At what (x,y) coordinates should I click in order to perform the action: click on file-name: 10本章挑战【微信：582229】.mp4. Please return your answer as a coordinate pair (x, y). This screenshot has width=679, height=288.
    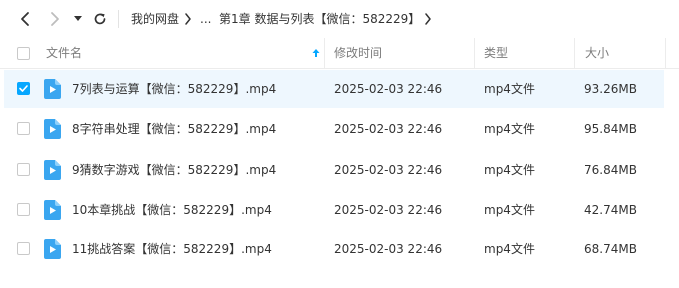
    Looking at the image, I should click on (172, 210).